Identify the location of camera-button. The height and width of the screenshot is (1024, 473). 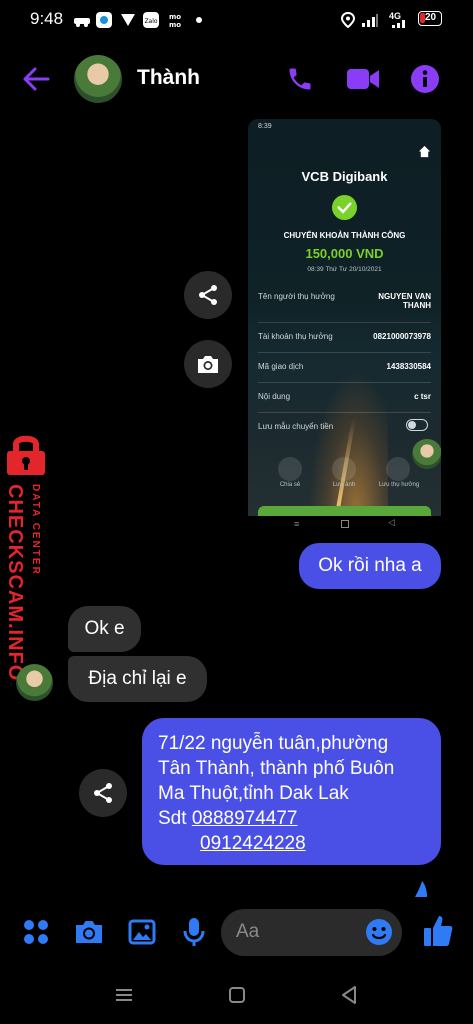
(208, 364).